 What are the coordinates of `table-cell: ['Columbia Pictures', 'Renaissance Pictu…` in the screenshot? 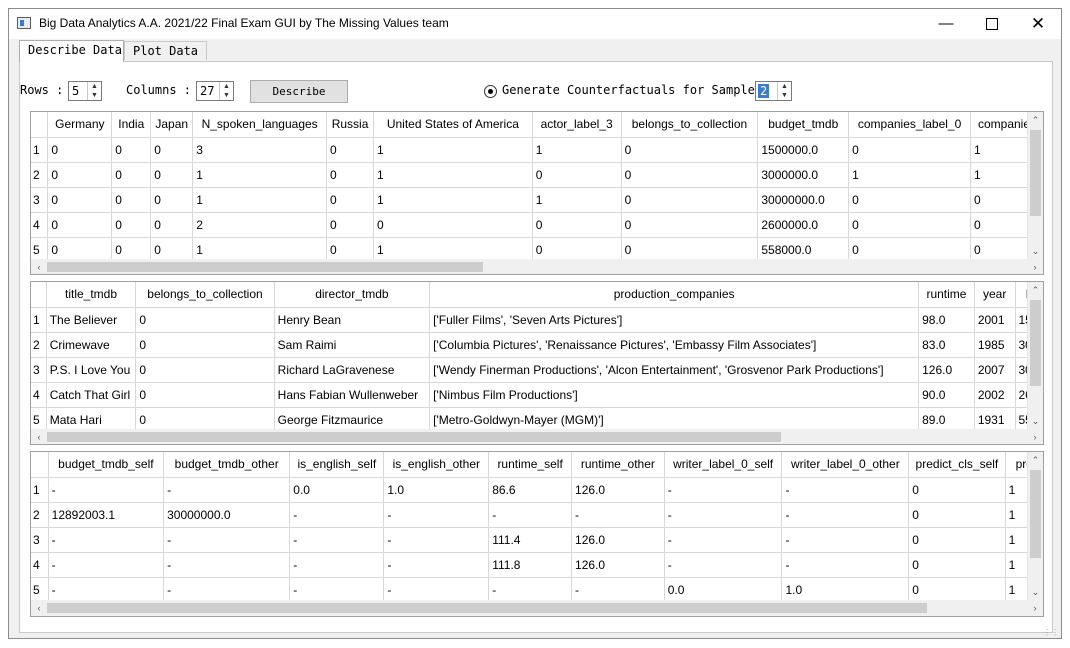 It's located at (674, 345).